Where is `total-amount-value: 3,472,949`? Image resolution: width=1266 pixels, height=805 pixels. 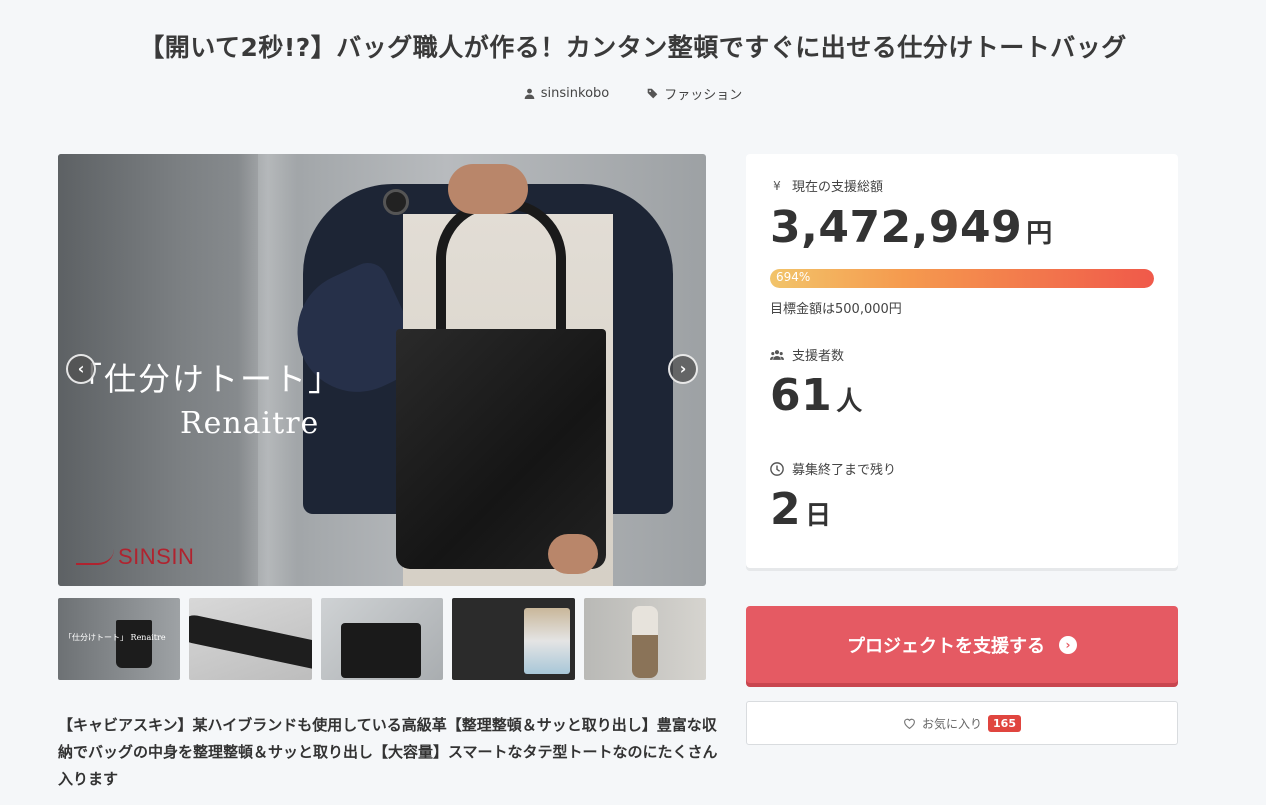 total-amount-value: 3,472,949 is located at coordinates (896, 227).